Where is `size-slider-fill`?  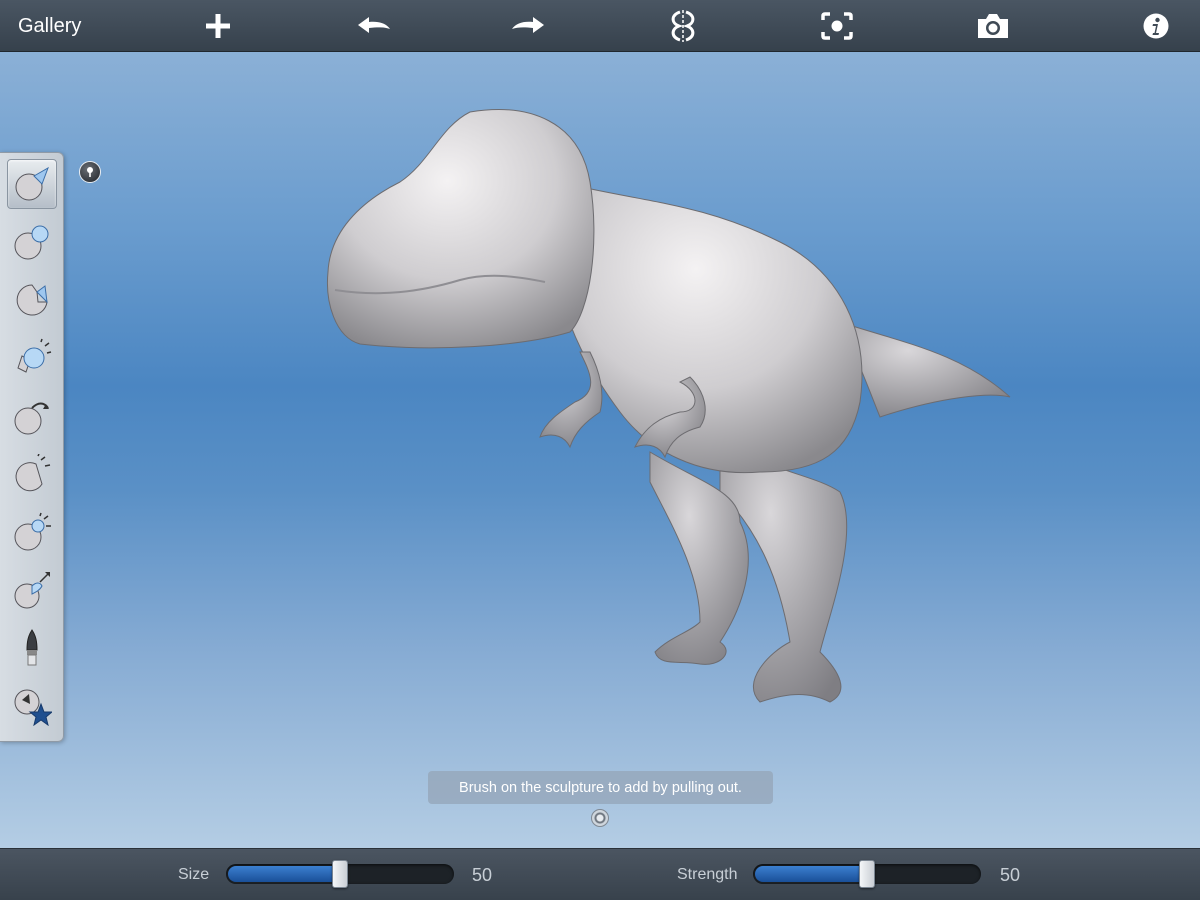 size-slider-fill is located at coordinates (284, 874).